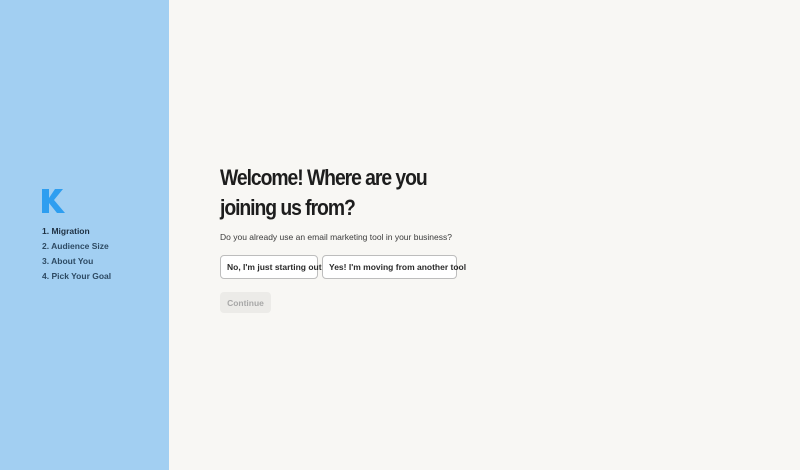 This screenshot has height=470, width=800. What do you see at coordinates (66, 231) in the screenshot?
I see `step-migration: 1. Migration` at bounding box center [66, 231].